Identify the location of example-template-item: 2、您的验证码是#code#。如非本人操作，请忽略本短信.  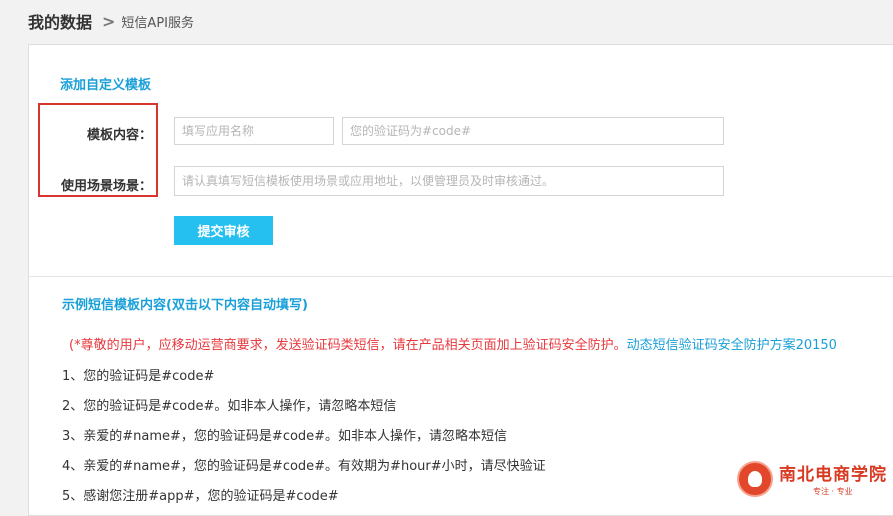
(304, 407).